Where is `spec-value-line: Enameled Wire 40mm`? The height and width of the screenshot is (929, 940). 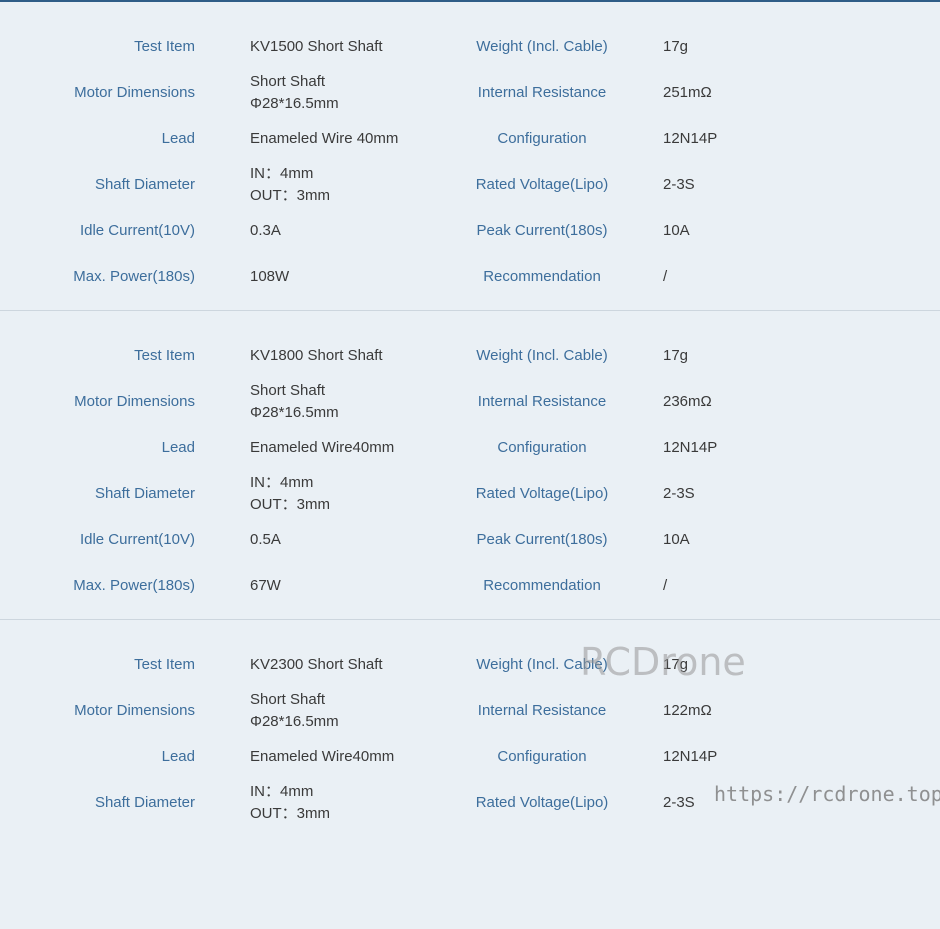
spec-value-line: Enameled Wire 40mm is located at coordinates (324, 138).